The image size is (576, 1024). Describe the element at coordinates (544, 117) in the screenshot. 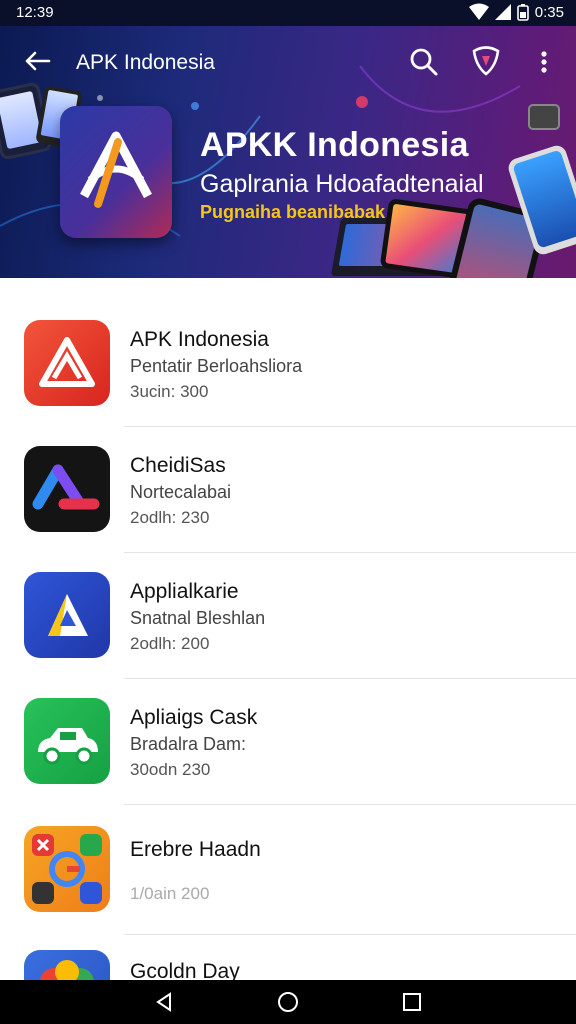

I see `device-illustration-watch` at that location.